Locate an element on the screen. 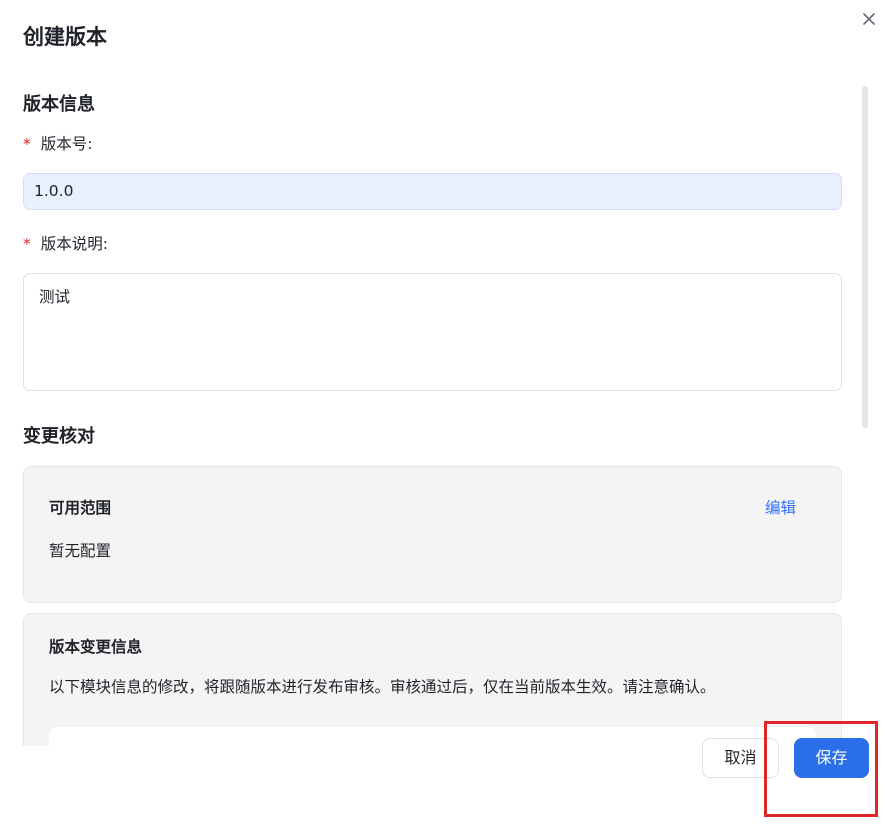 This screenshot has width=892, height=837. version-number-label-text: 版本号: is located at coordinates (66, 144).